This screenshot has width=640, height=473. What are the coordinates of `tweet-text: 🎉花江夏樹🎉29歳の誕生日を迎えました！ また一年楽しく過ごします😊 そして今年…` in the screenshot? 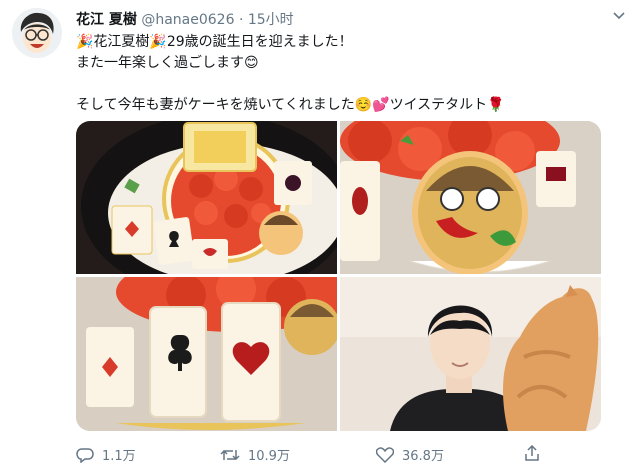 It's located at (346, 74).